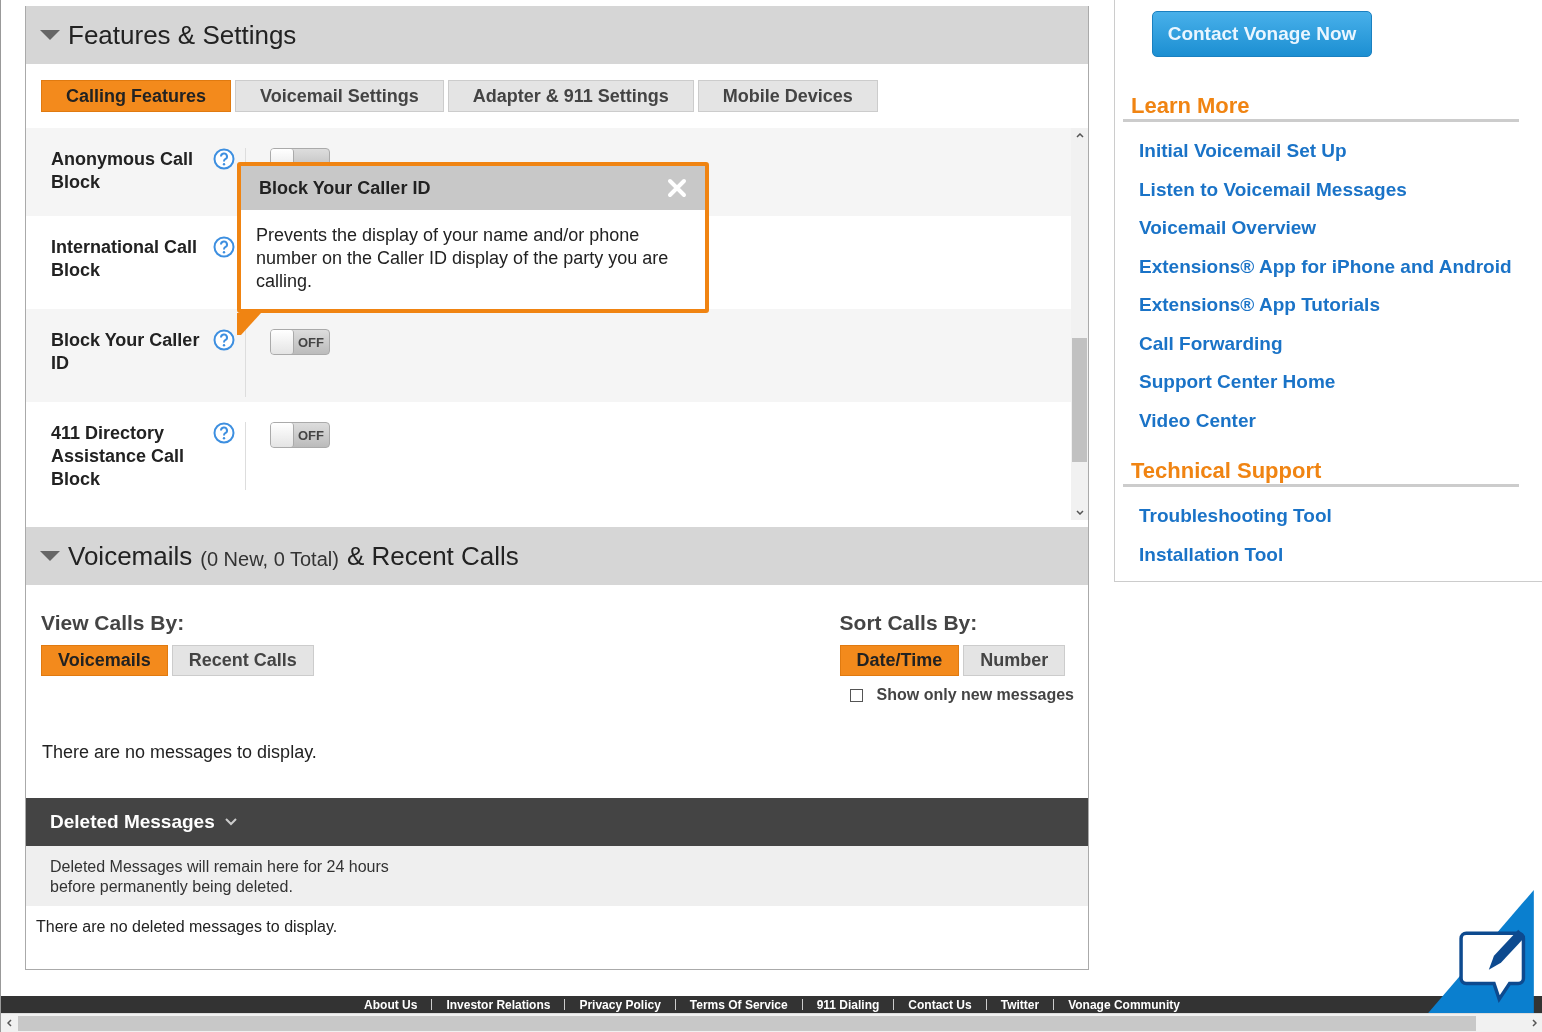 Image resolution: width=1542 pixels, height=1032 pixels. I want to click on sidebar-link: Extensions® App Tutorials, so click(1340, 305).